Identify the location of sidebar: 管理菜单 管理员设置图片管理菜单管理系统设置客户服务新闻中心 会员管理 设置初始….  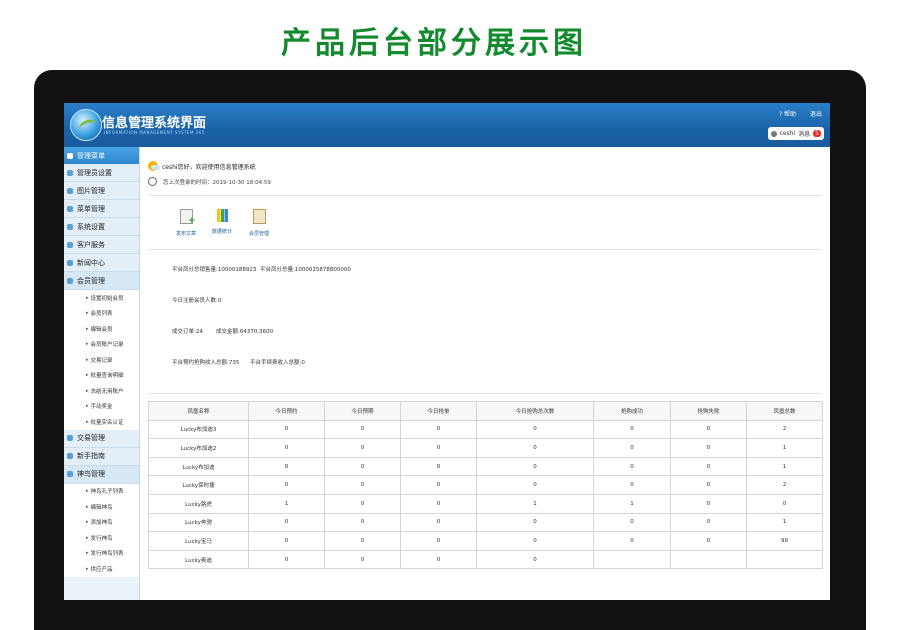
(102, 373).